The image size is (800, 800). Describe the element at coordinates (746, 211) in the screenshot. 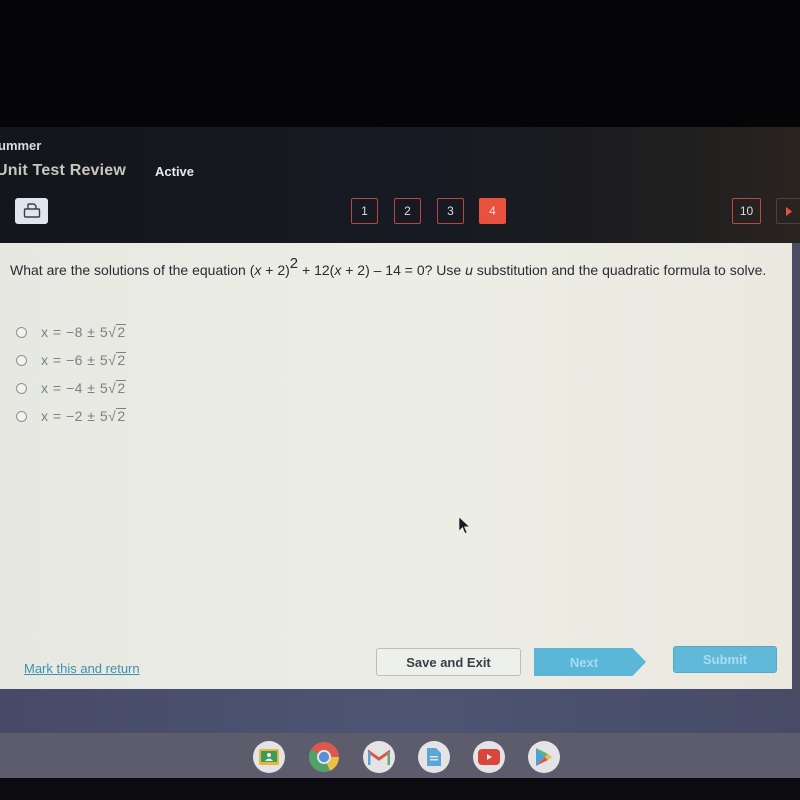

I see `question-nav-10: 10` at that location.